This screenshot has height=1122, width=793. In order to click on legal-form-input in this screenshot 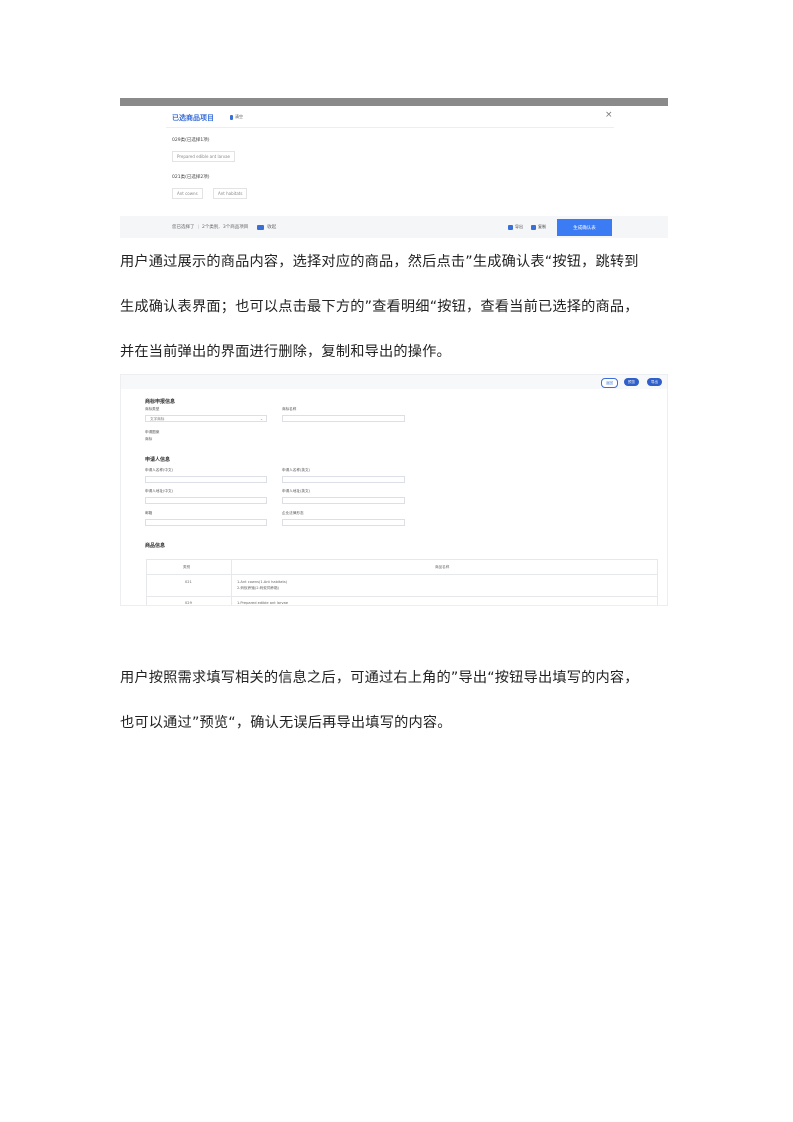, I will do `click(343, 522)`.